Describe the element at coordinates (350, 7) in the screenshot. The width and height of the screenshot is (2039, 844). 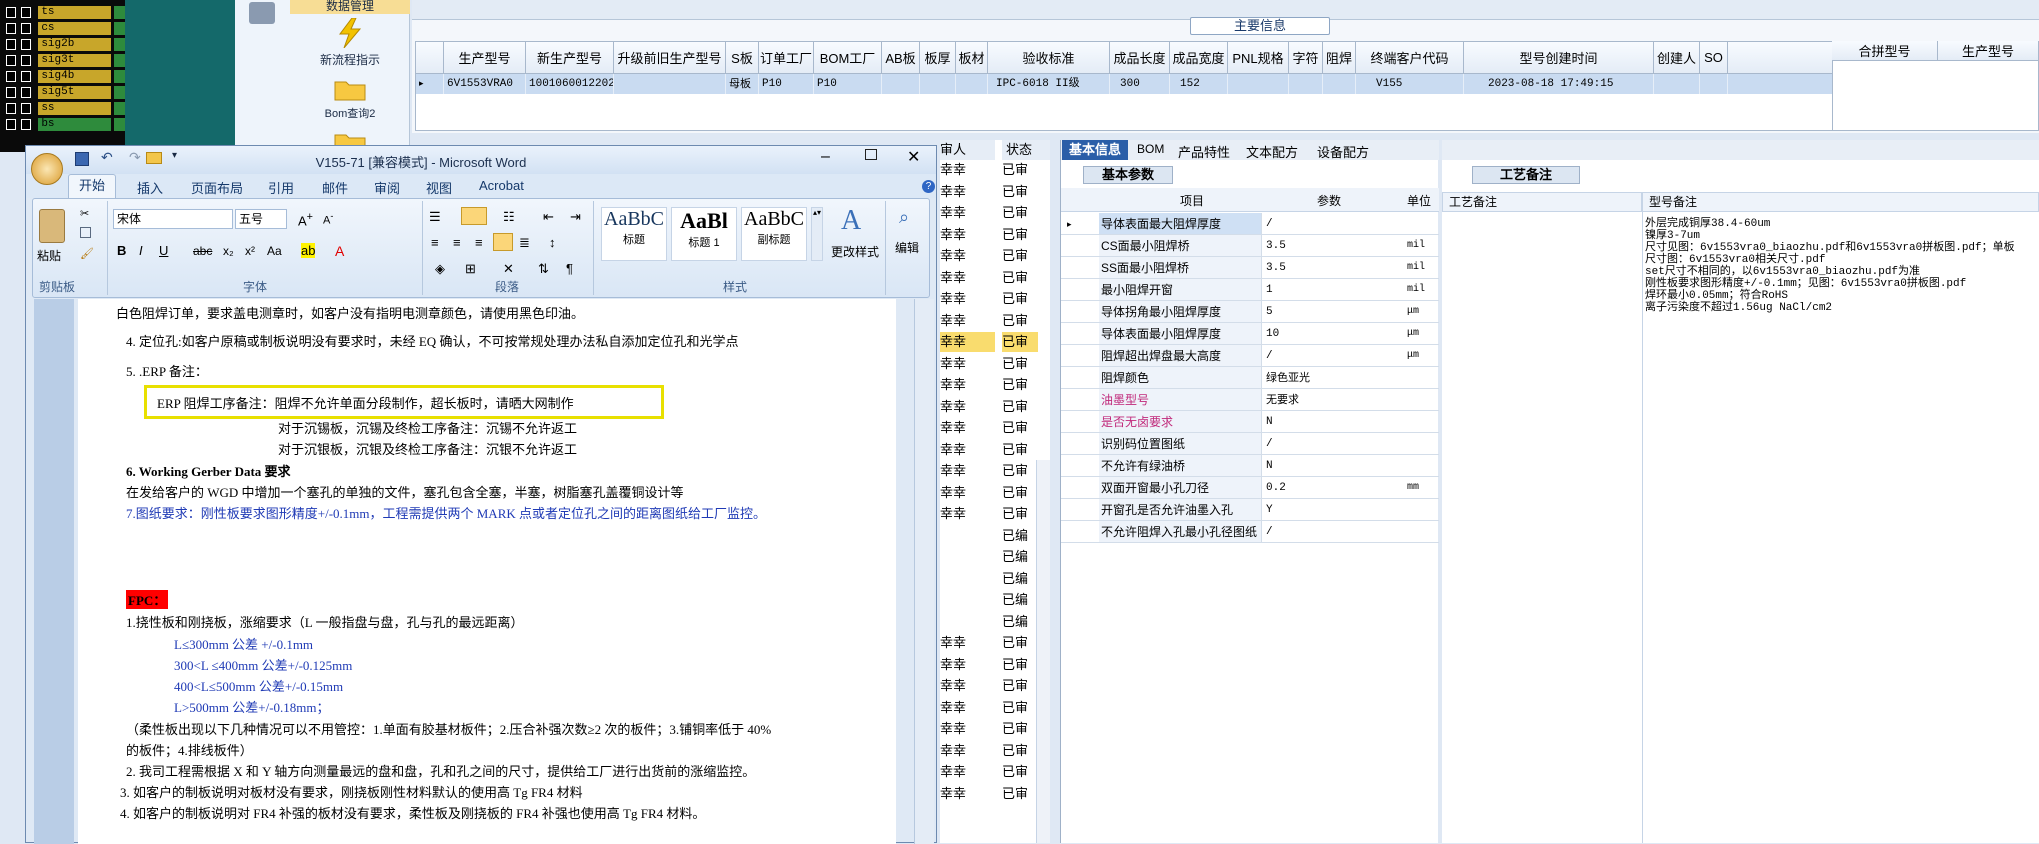
I see `launcher-top-label: 数据管理` at that location.